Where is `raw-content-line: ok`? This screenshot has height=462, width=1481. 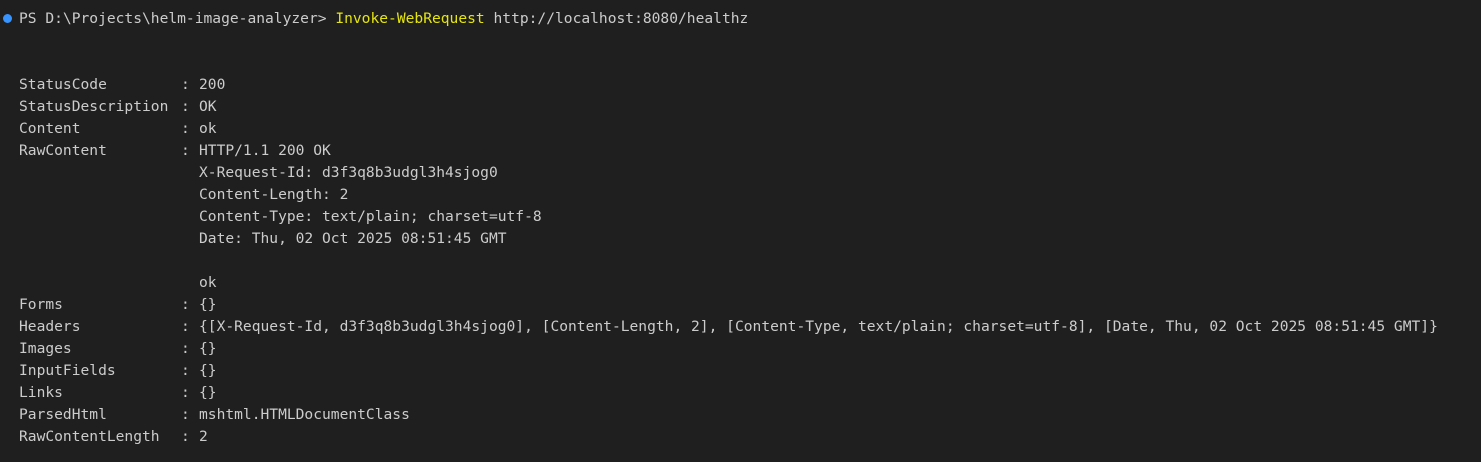
raw-content-line: ok is located at coordinates (208, 282).